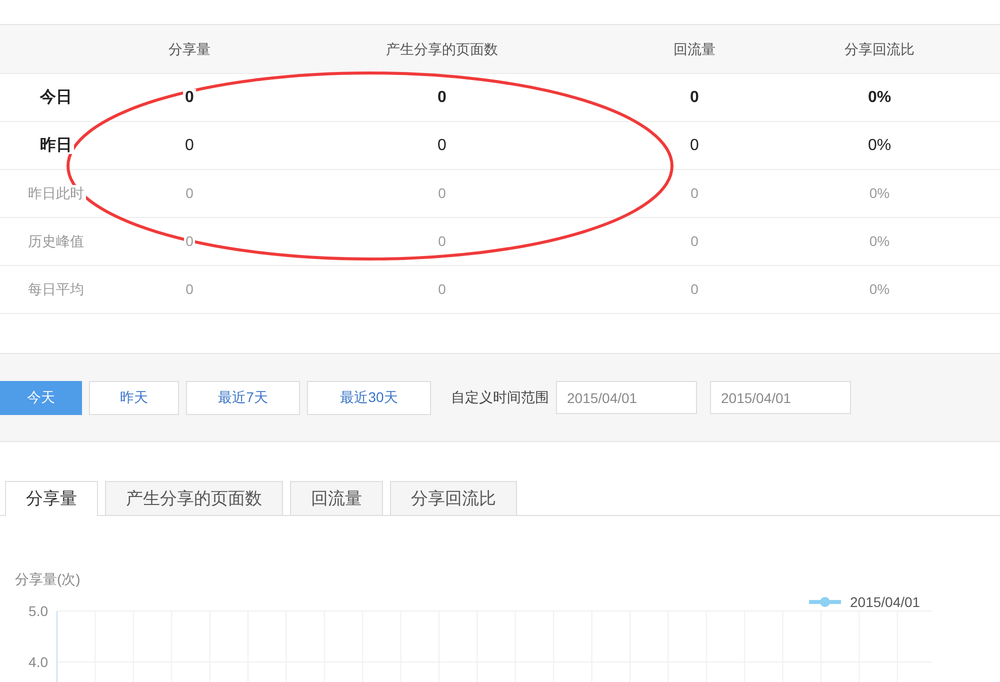  Describe the element at coordinates (47, 579) in the screenshot. I see `y-axis-label: 分享量(次)` at that location.